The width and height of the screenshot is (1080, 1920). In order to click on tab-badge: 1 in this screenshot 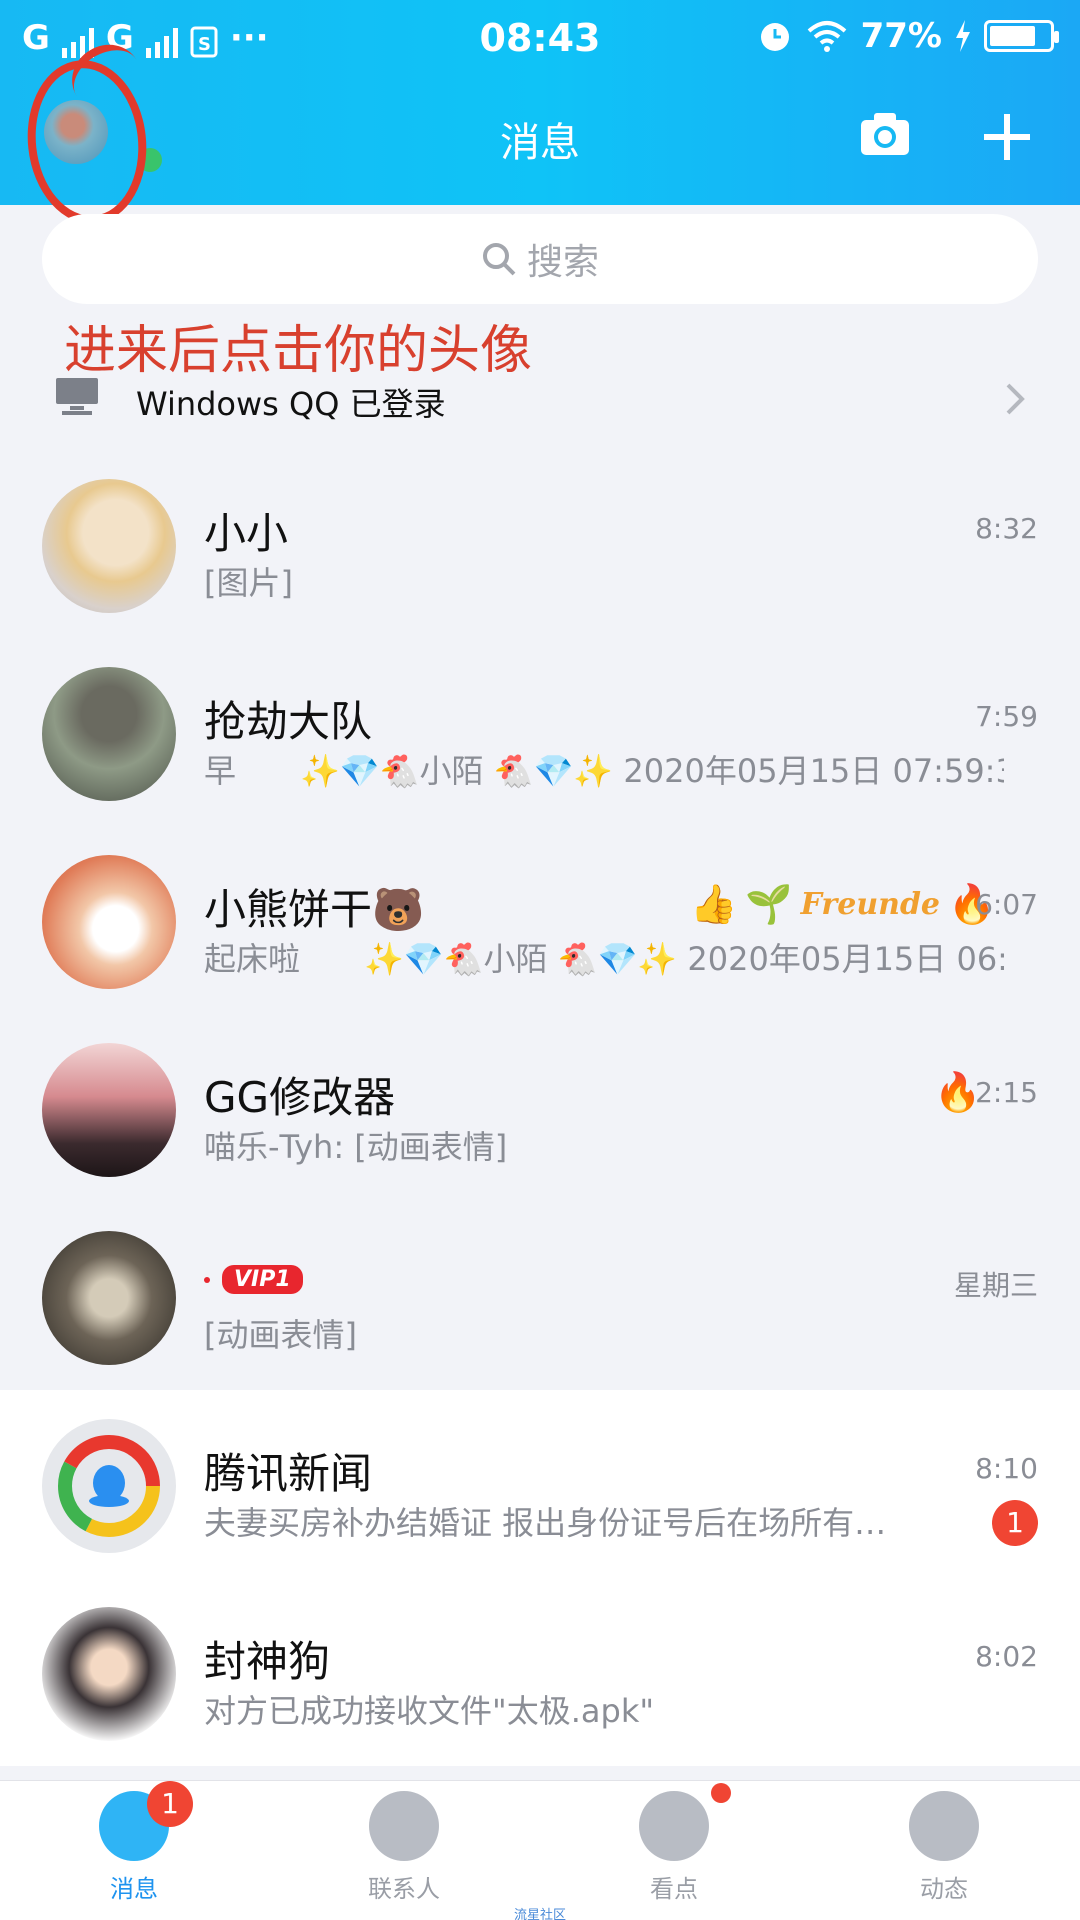, I will do `click(170, 1804)`.